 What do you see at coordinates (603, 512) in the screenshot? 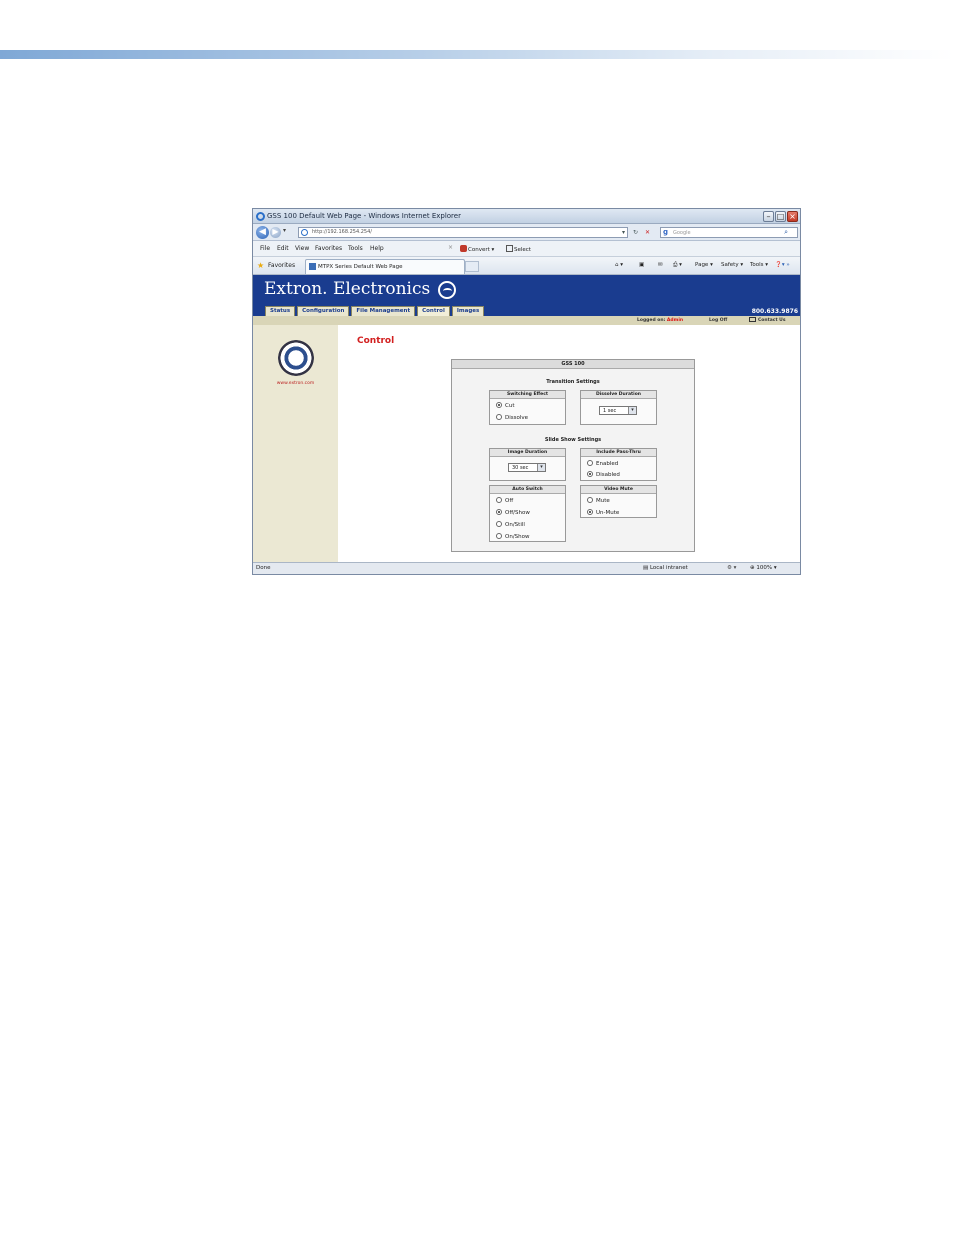
I see `radio-un-mute: Un-Mute` at bounding box center [603, 512].